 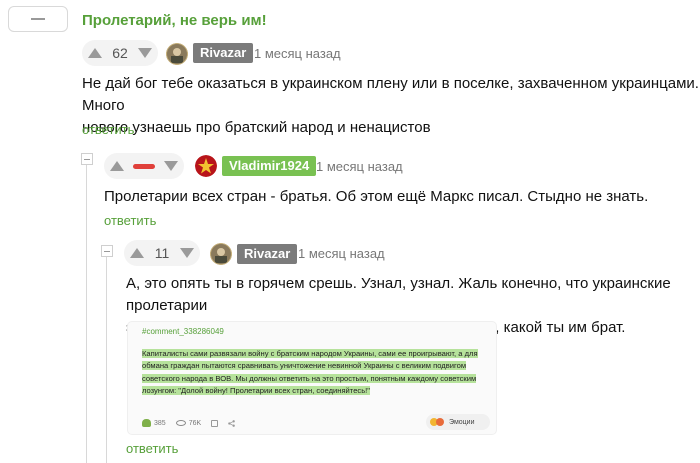 I want to click on comment-link: #comment_338286049, so click(x=183, y=331).